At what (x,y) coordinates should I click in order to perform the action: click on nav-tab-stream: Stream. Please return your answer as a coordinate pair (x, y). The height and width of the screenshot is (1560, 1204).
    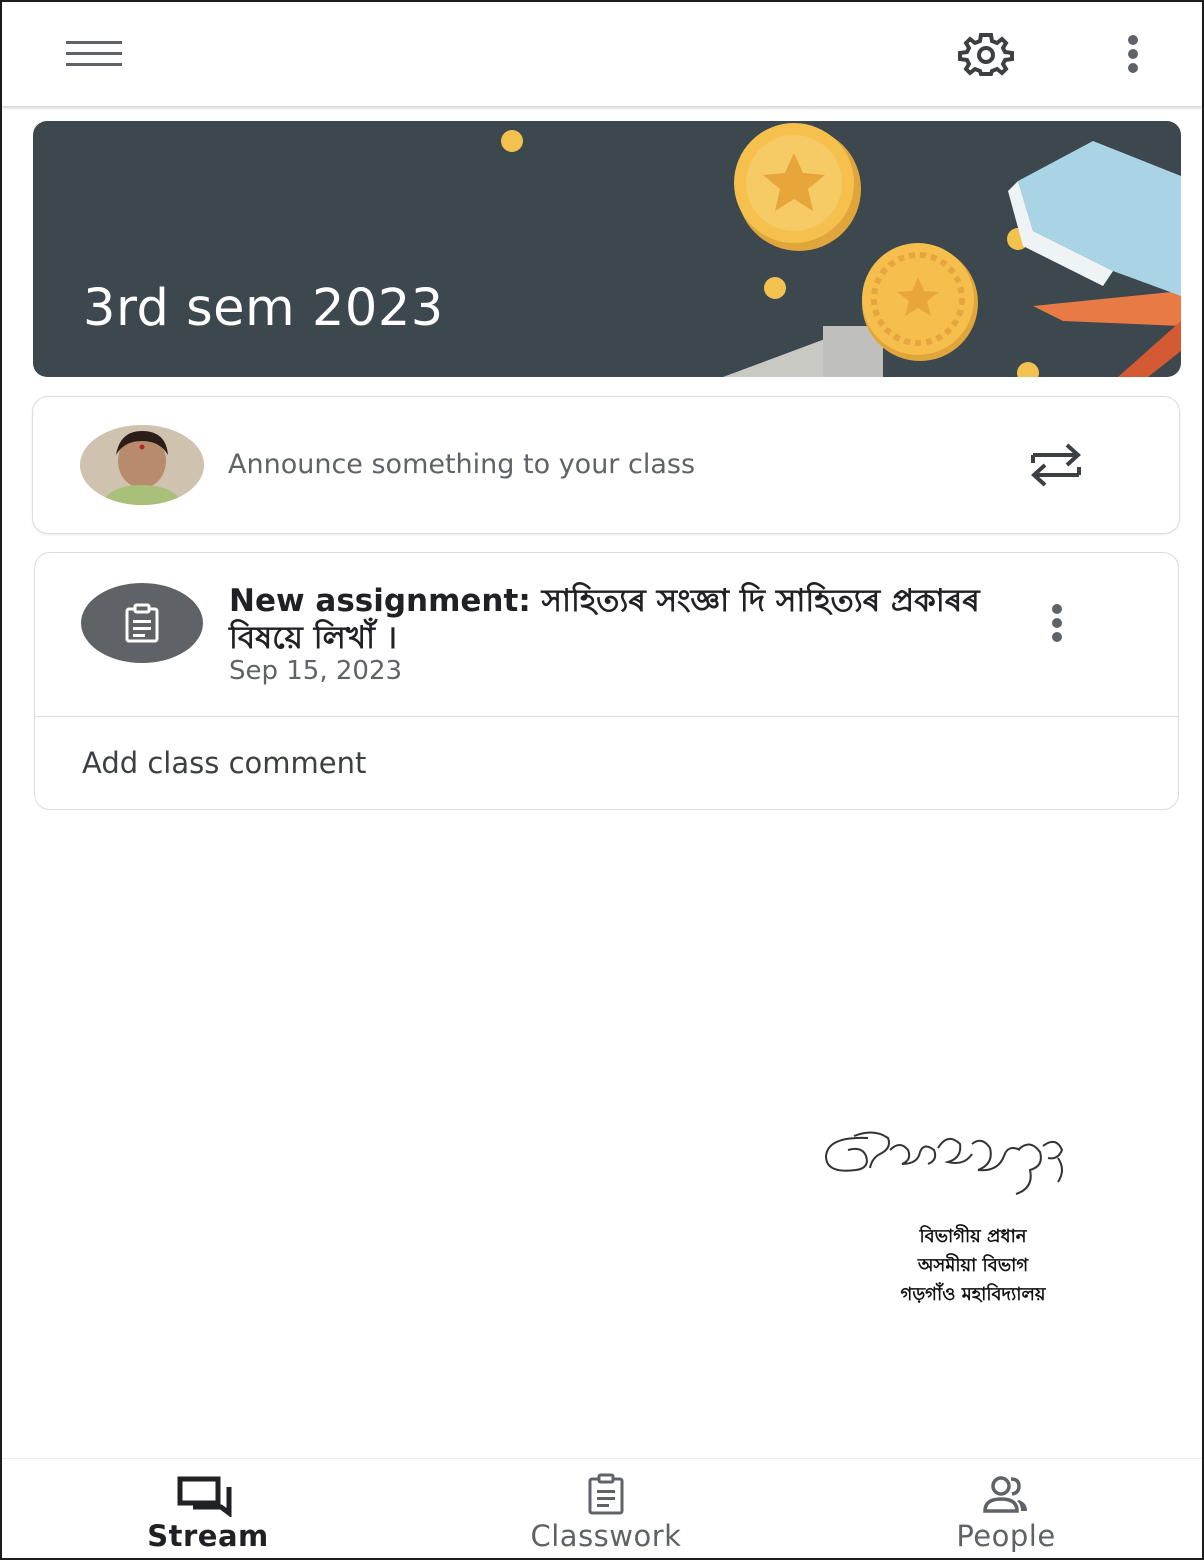
    Looking at the image, I should click on (208, 1509).